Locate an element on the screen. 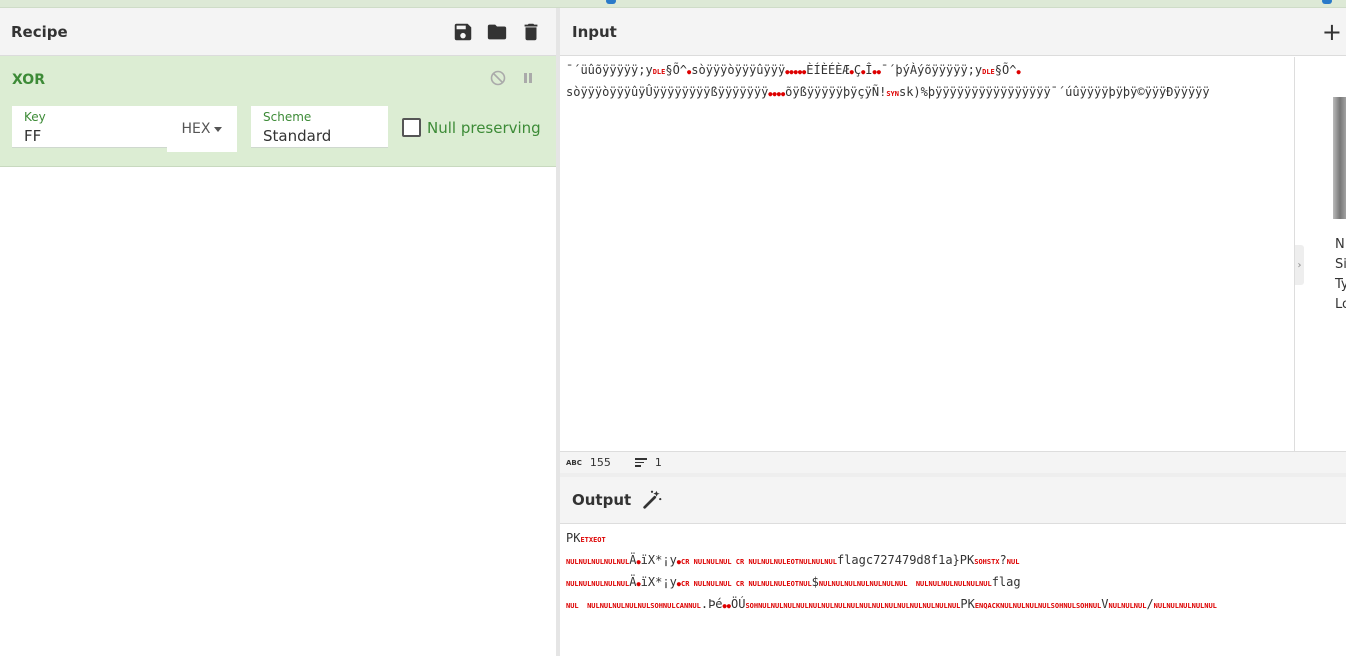 The height and width of the screenshot is (656, 1346). input-text-segment: õÿßÿÿÿÿÿþÿçÿÑ! is located at coordinates (836, 92).